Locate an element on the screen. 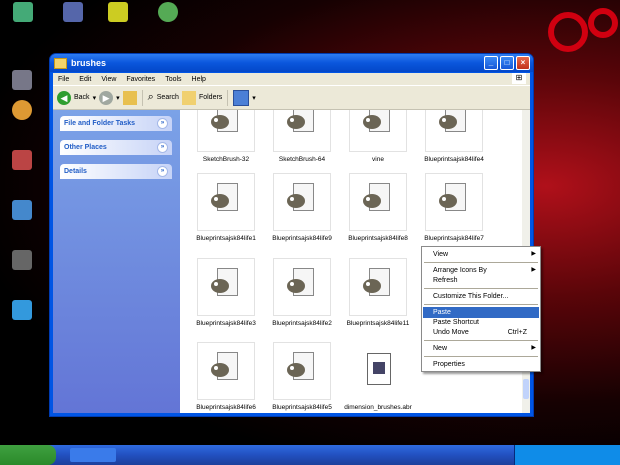  file-item: SketchBrush-64 is located at coordinates (302, 136).